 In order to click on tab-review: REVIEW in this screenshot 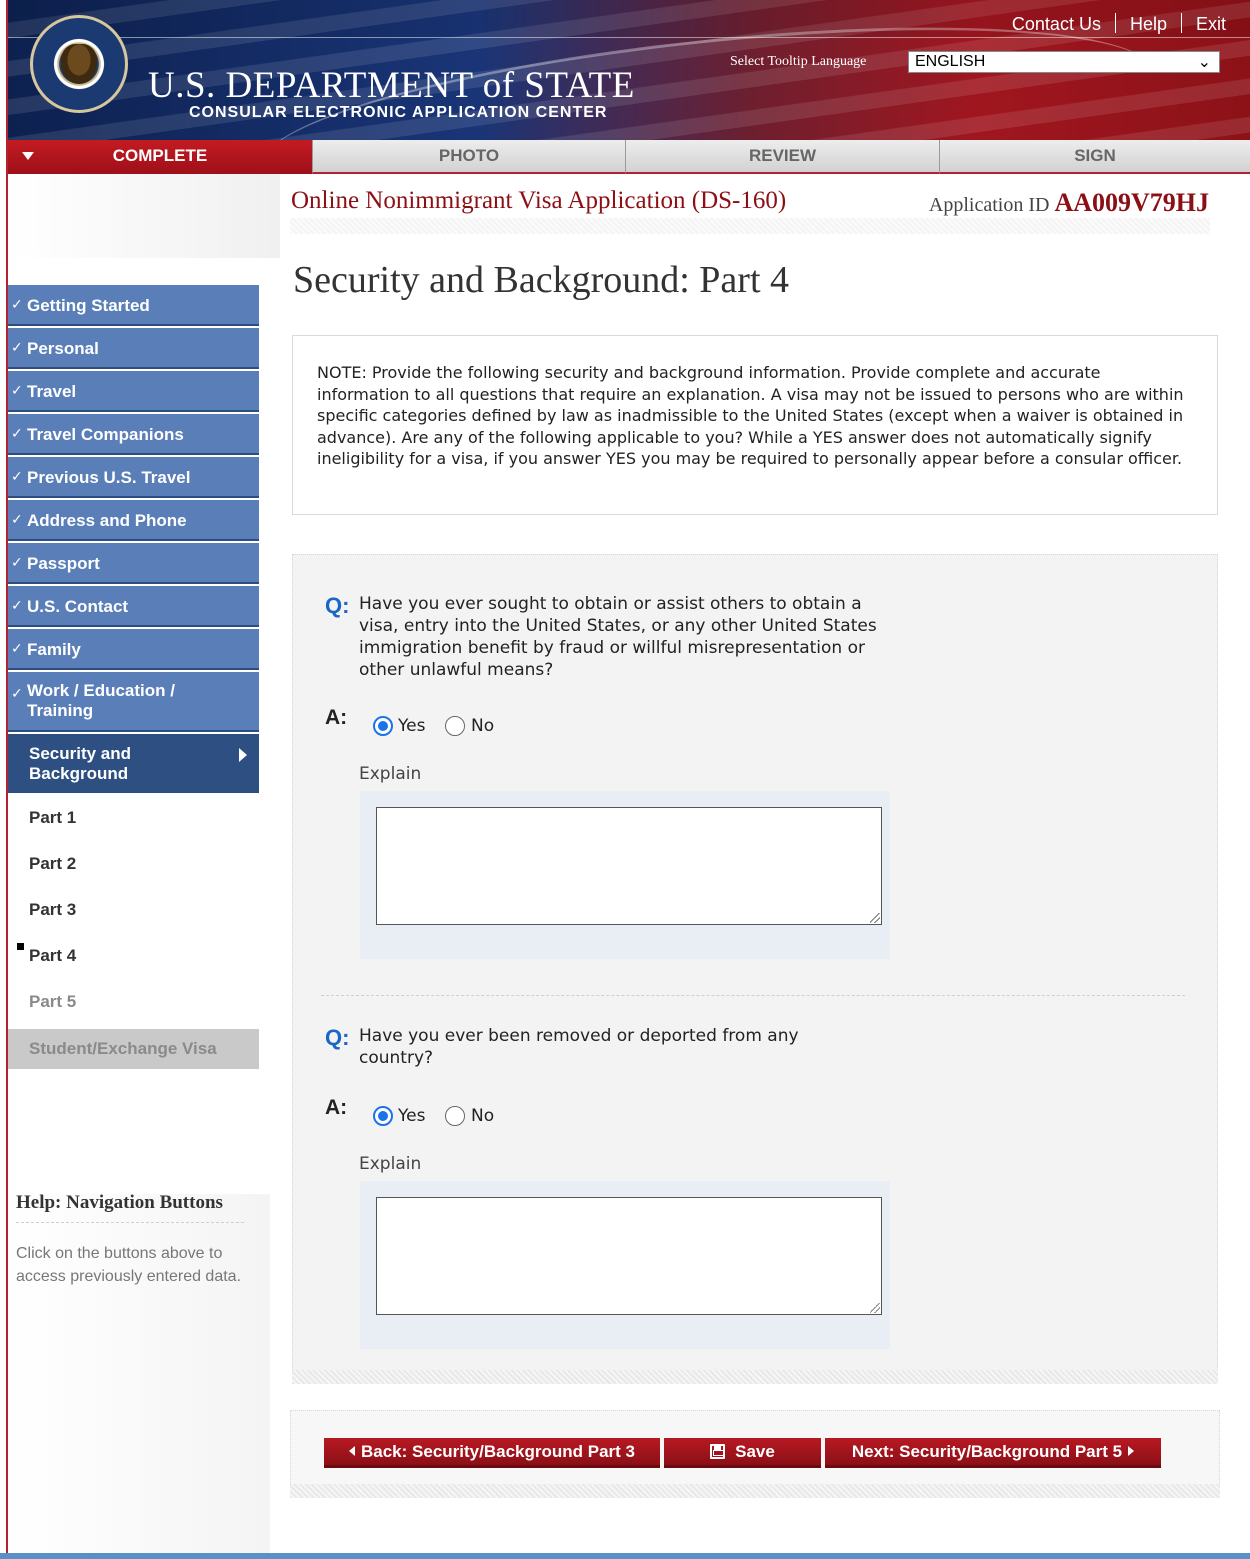, I will do `click(783, 157)`.